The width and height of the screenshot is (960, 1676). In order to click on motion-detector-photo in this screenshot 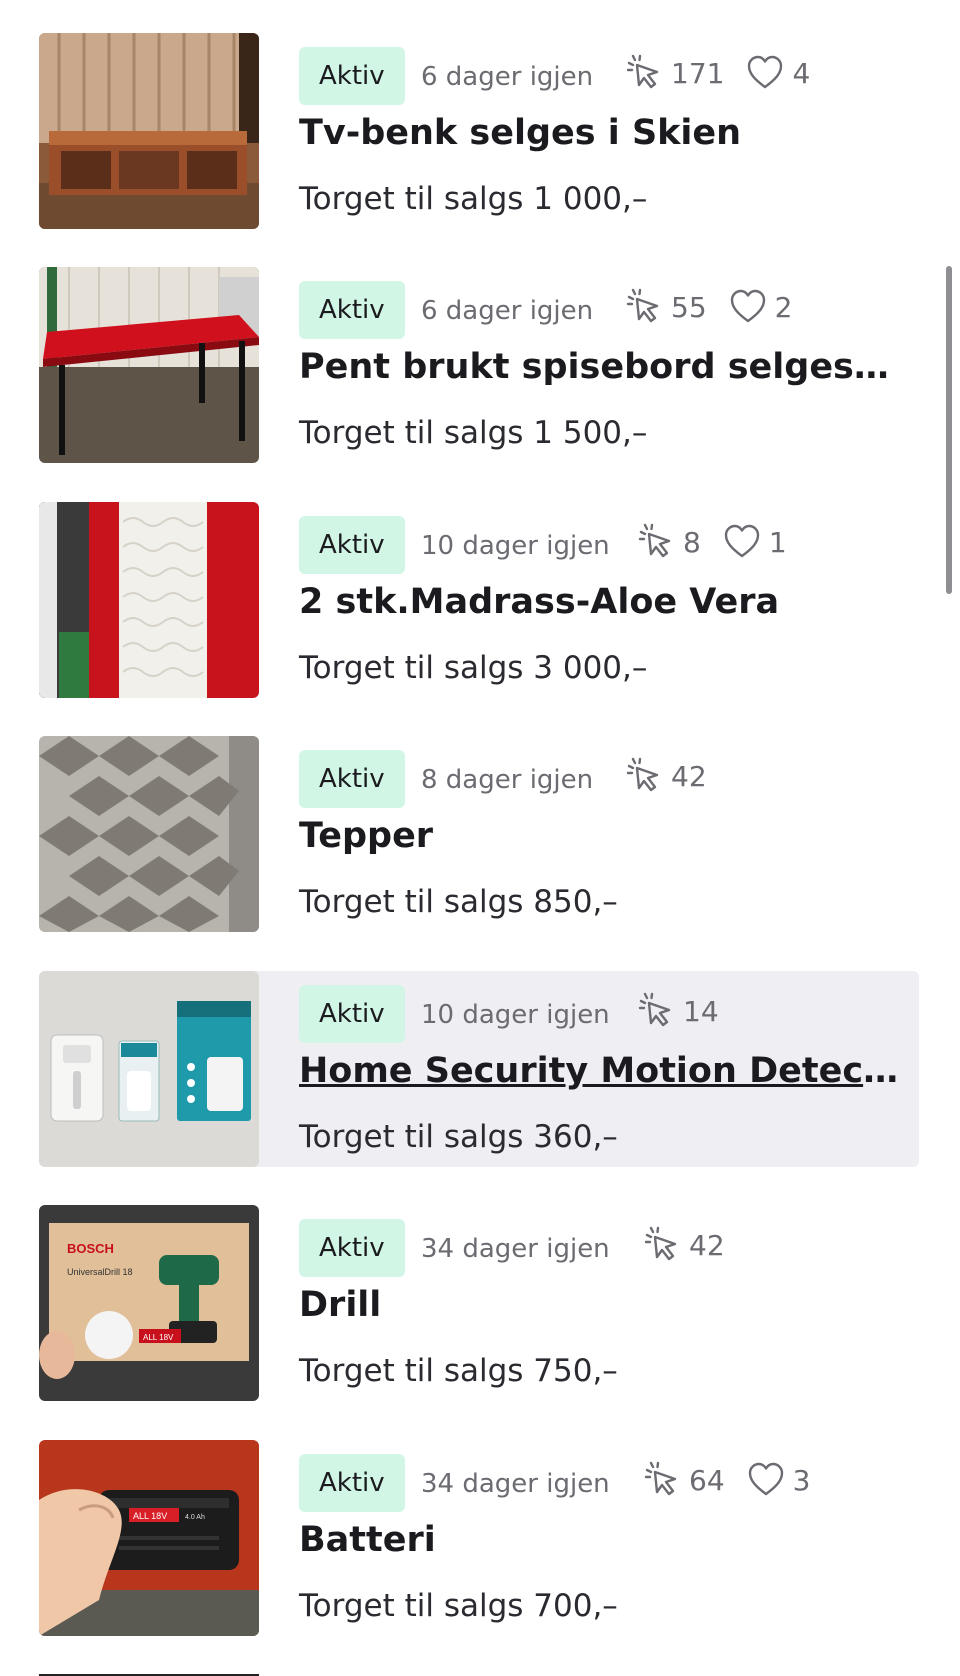, I will do `click(149, 1069)`.